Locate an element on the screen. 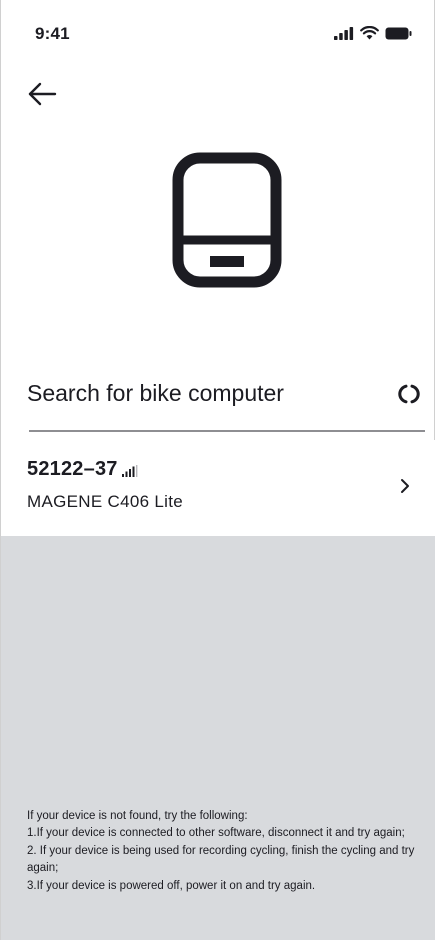 The height and width of the screenshot is (940, 435). bike-computer-icon is located at coordinates (227, 220).